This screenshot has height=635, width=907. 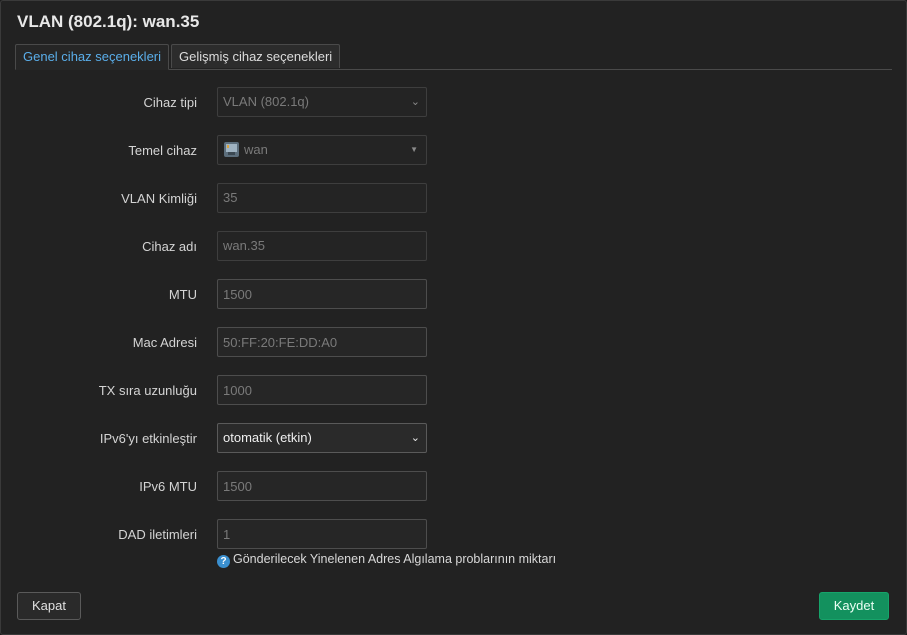 I want to click on dialog-title: VLAN (802.1q): wan.35, so click(x=108, y=21).